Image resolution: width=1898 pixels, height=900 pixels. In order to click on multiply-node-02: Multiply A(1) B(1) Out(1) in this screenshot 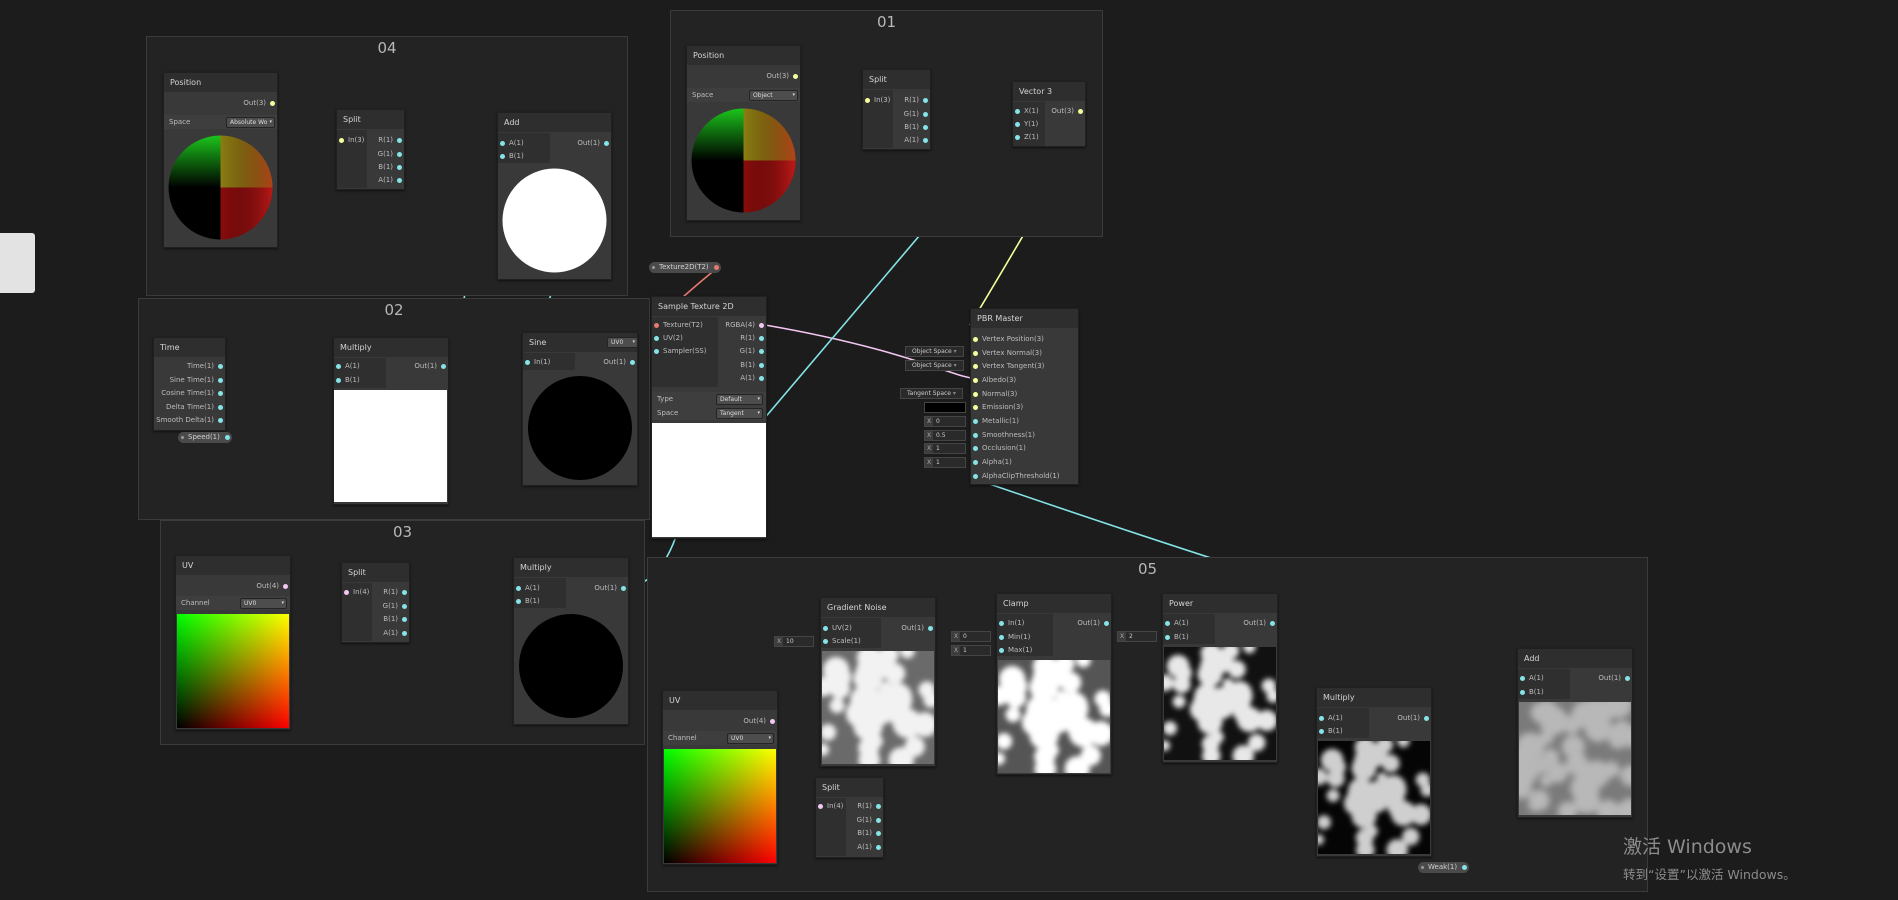, I will do `click(391, 421)`.